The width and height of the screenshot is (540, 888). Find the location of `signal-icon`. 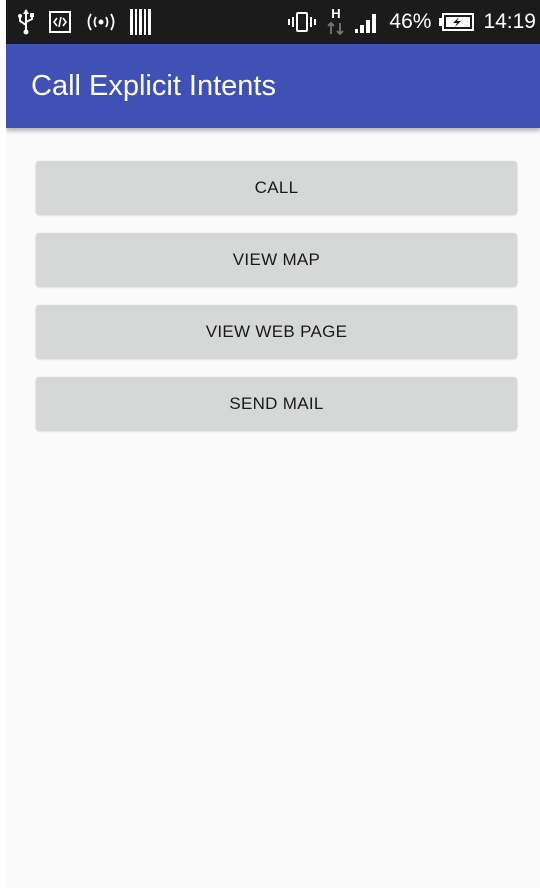

signal-icon is located at coordinates (368, 22).